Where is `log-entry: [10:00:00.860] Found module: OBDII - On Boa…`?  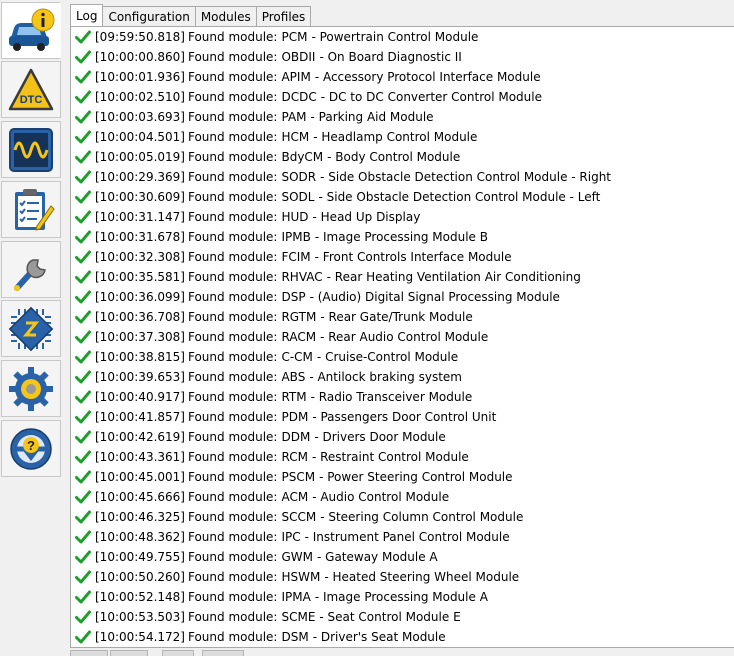
log-entry: [10:00:00.860] Found module: OBDII - On Boa… is located at coordinates (343, 57).